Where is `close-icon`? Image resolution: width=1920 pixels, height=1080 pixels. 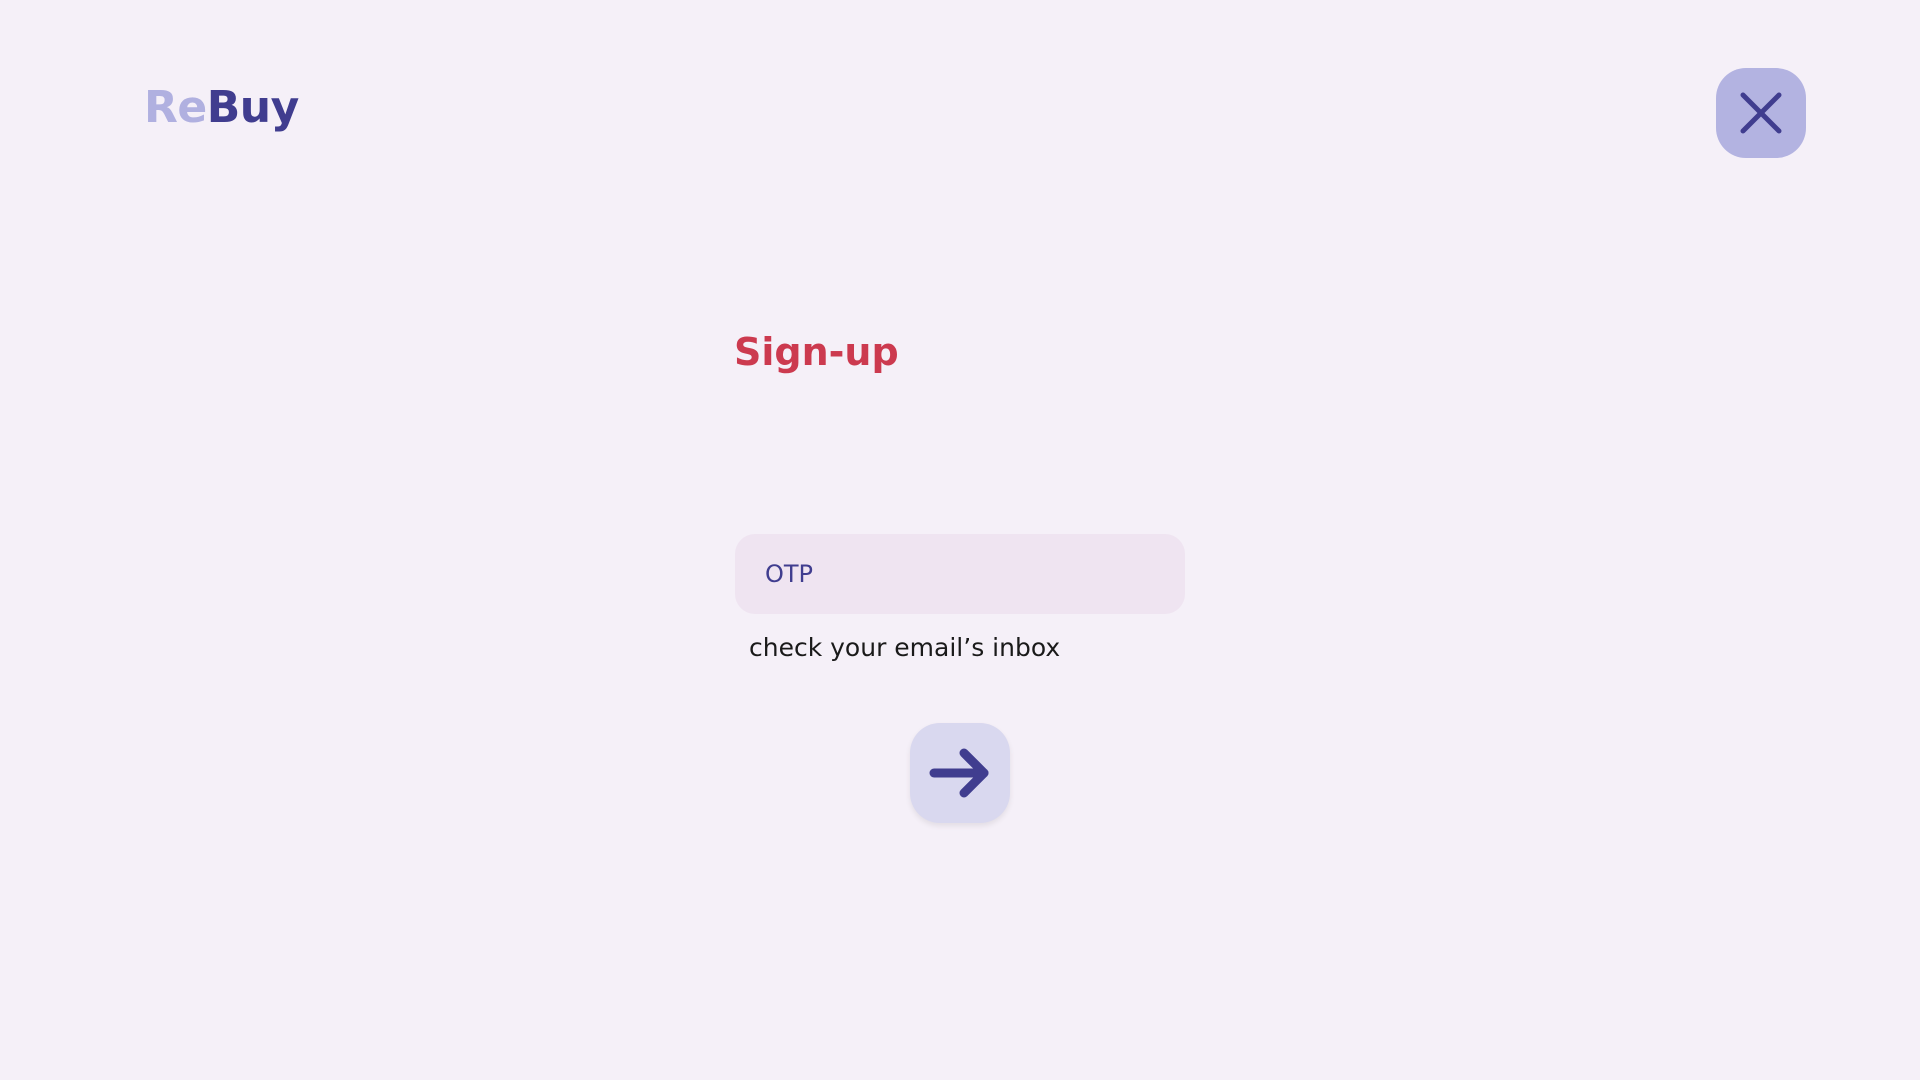
close-icon is located at coordinates (1761, 113).